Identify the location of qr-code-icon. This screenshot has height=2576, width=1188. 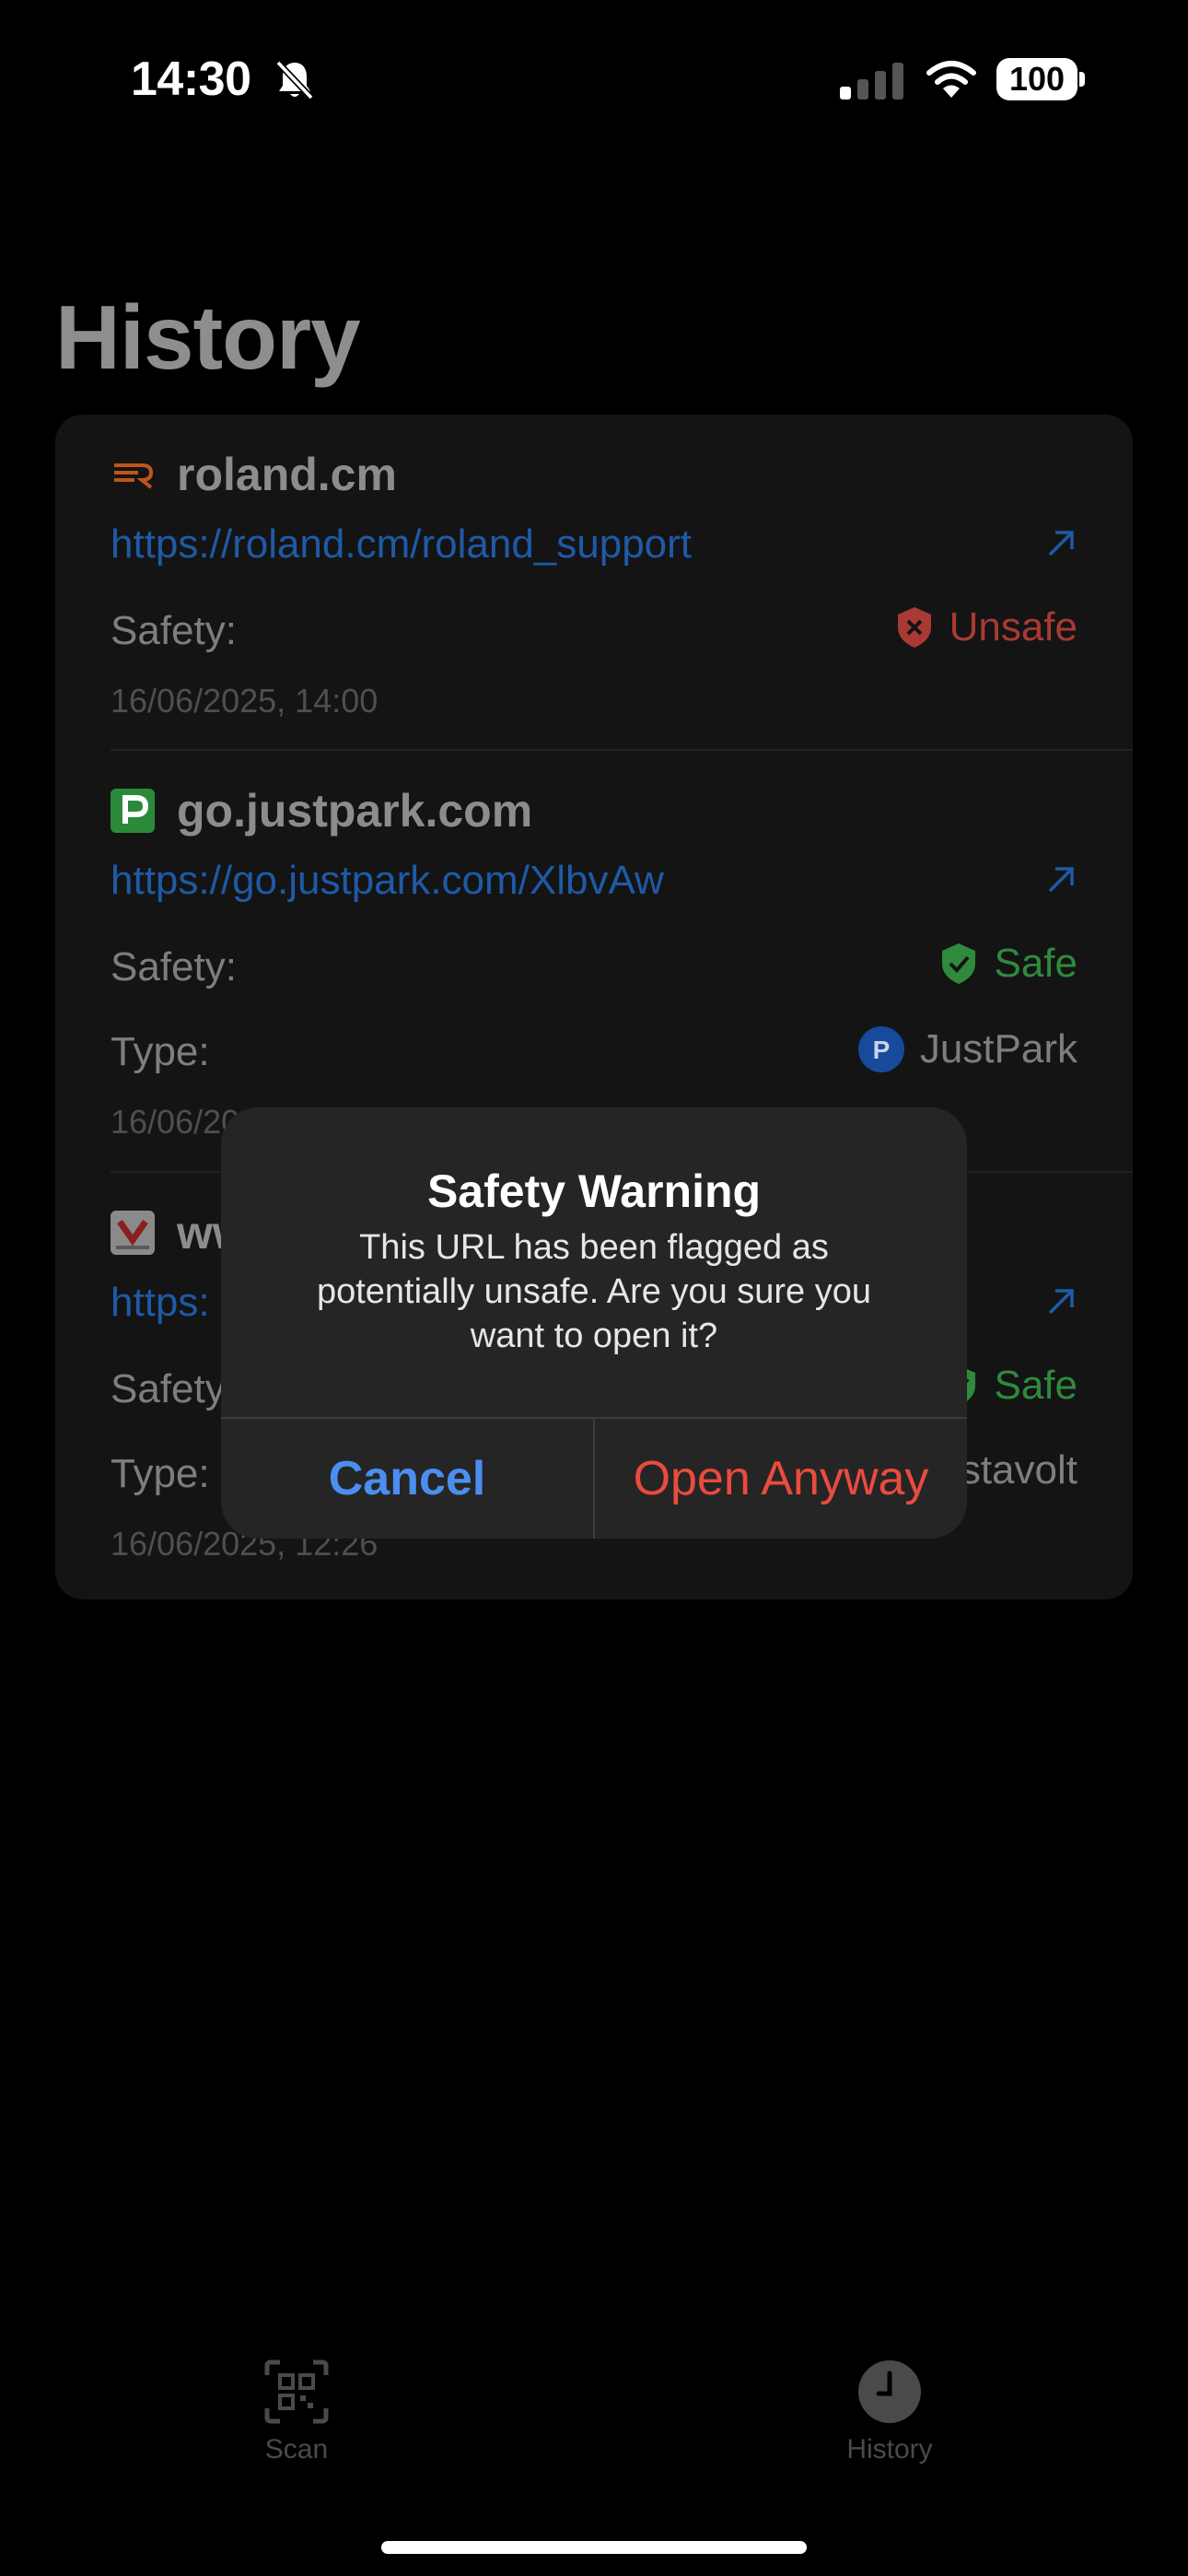
(296, 2391).